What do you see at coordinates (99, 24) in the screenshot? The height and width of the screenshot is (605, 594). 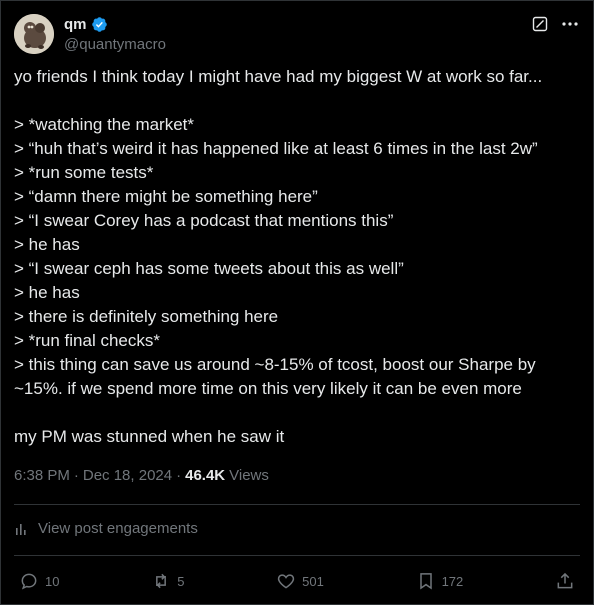 I see `verified-badge-icon` at bounding box center [99, 24].